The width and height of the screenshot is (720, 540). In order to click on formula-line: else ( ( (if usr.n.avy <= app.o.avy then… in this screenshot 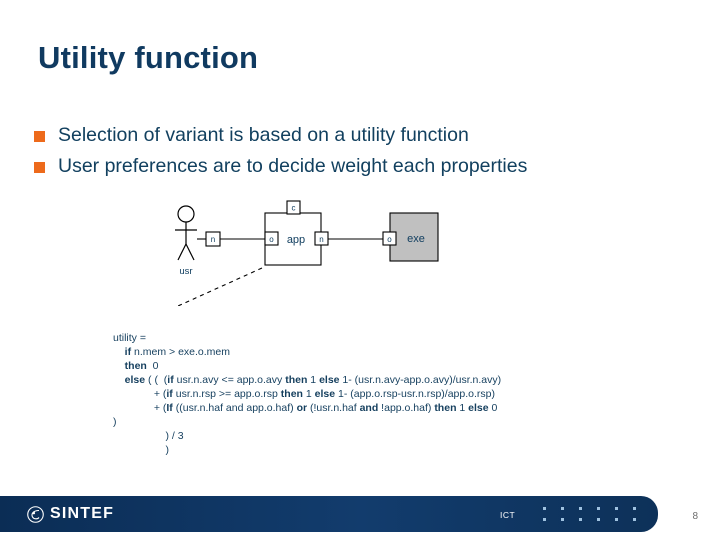, I will do `click(313, 380)`.